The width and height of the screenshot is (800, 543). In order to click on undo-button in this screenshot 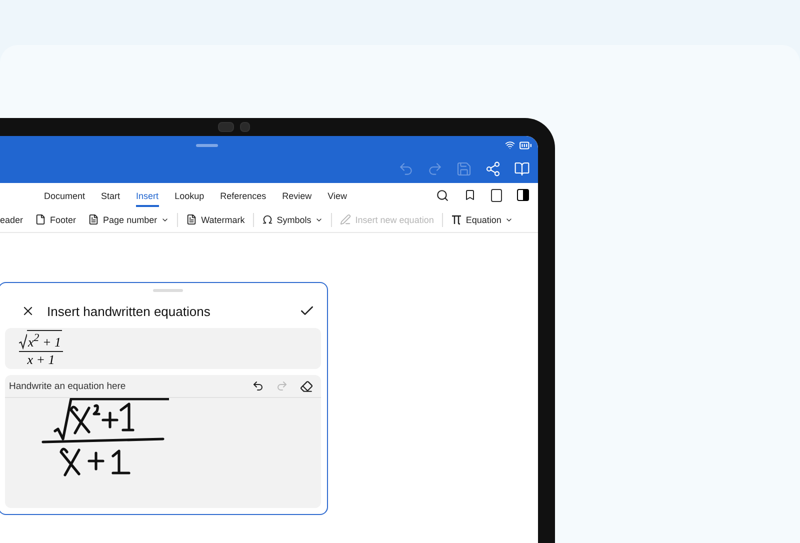, I will do `click(258, 386)`.